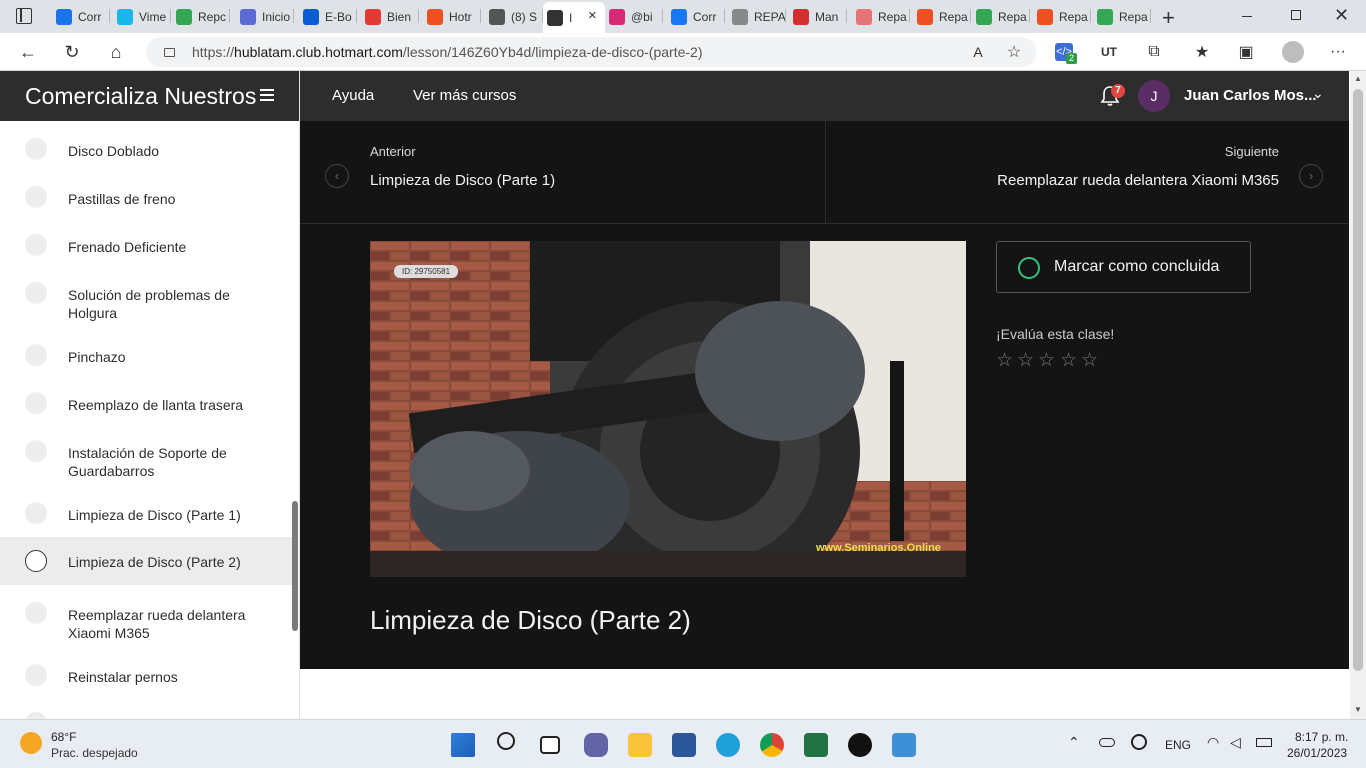 Image resolution: width=1366 pixels, height=768 pixels. I want to click on next-lesson-link: Reemplazar rueda delantera Xiaomi M365, so click(1138, 180).